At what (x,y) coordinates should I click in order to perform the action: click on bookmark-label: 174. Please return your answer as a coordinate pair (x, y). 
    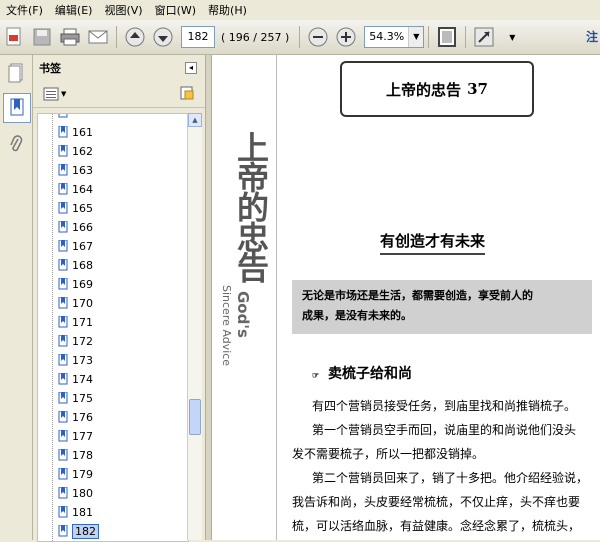
    Looking at the image, I should click on (82, 379).